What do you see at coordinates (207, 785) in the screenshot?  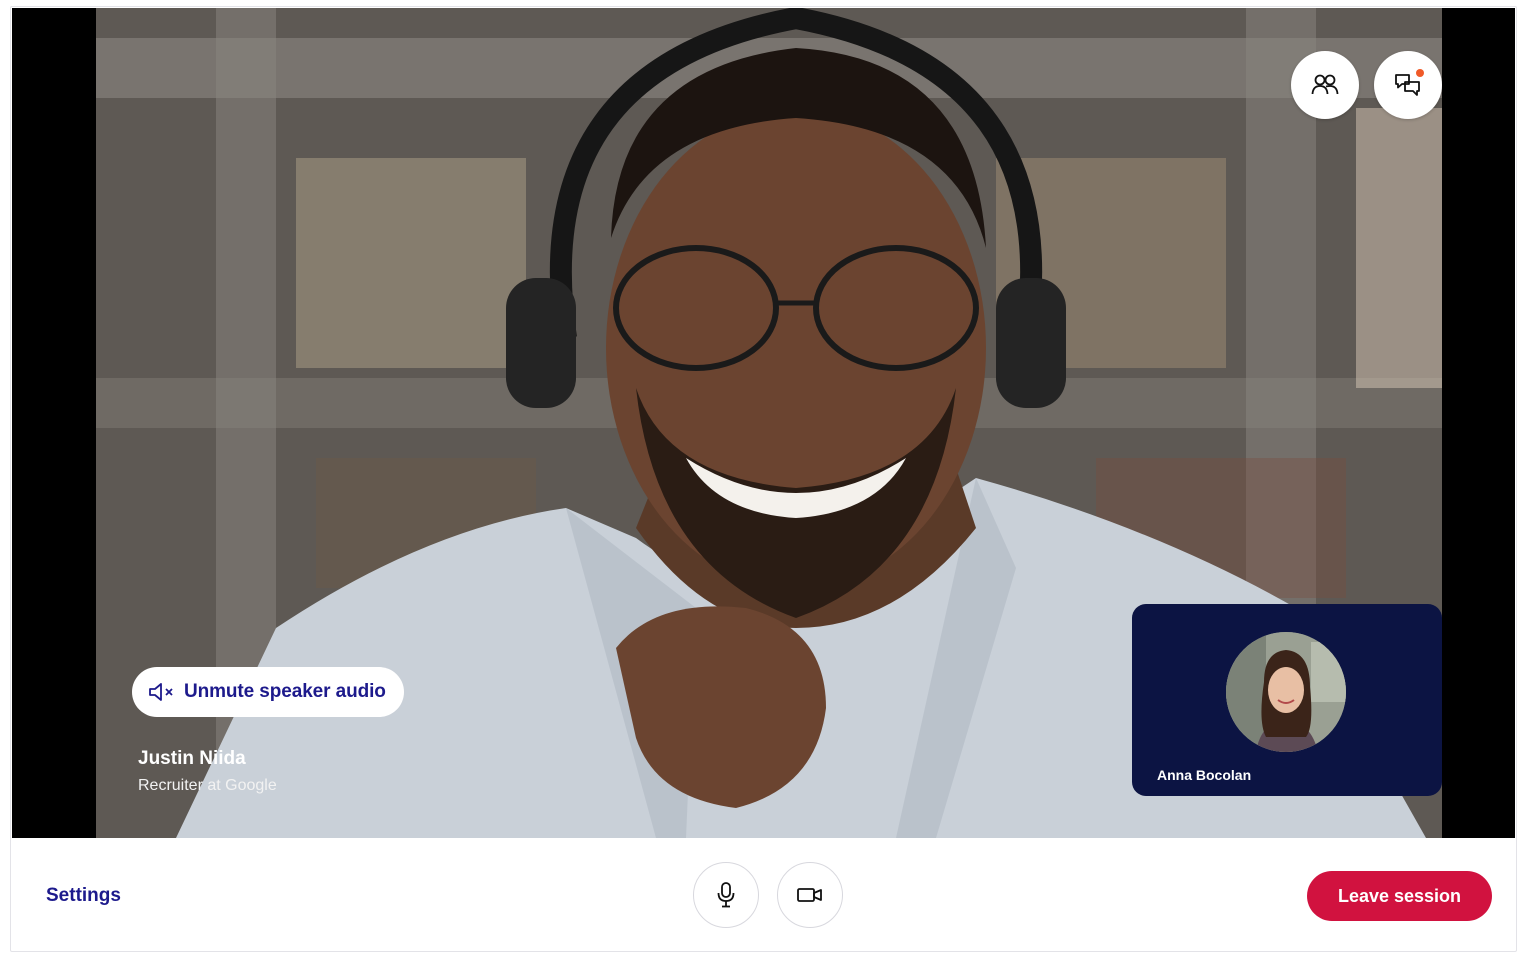 I see `speaker-role: Recruiter at Google` at bounding box center [207, 785].